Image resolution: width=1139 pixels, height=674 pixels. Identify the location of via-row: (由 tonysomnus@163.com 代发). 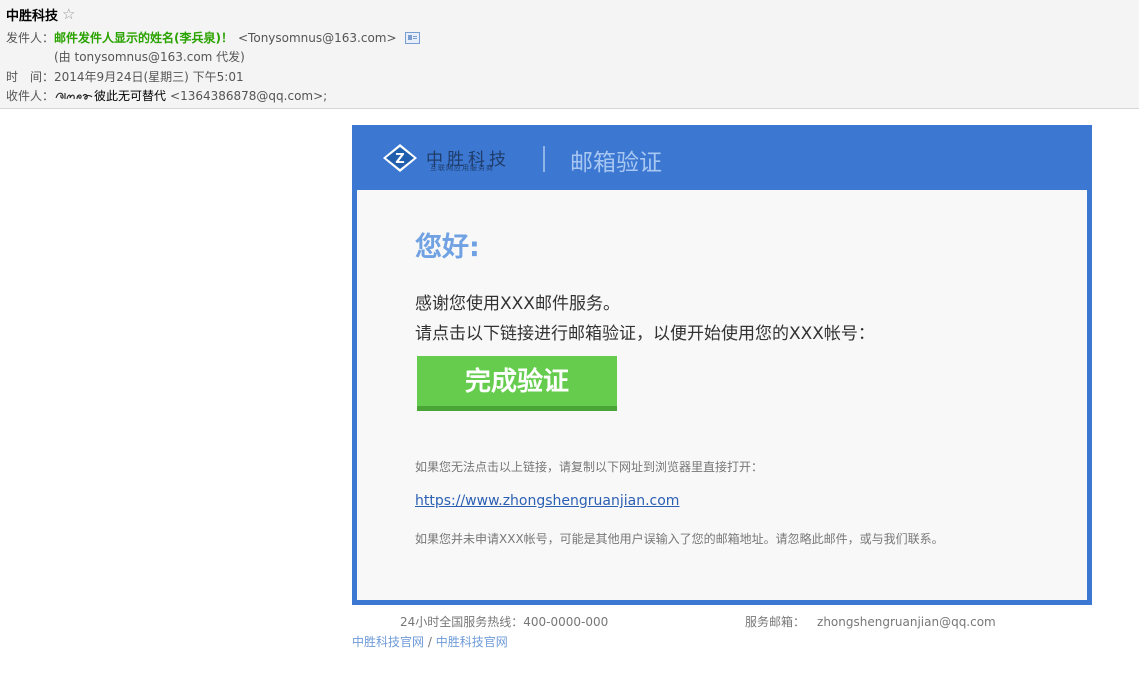
(149, 57).